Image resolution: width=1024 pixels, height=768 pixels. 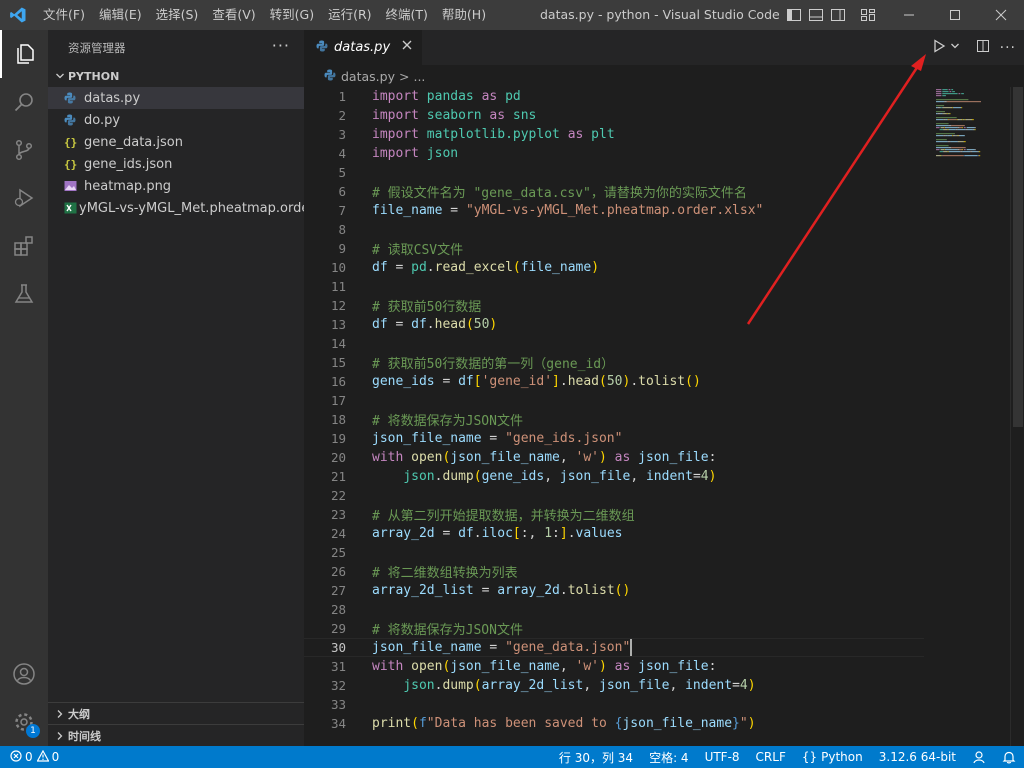 What do you see at coordinates (176, 186) in the screenshot?
I see `file-item: heatmap.png` at bounding box center [176, 186].